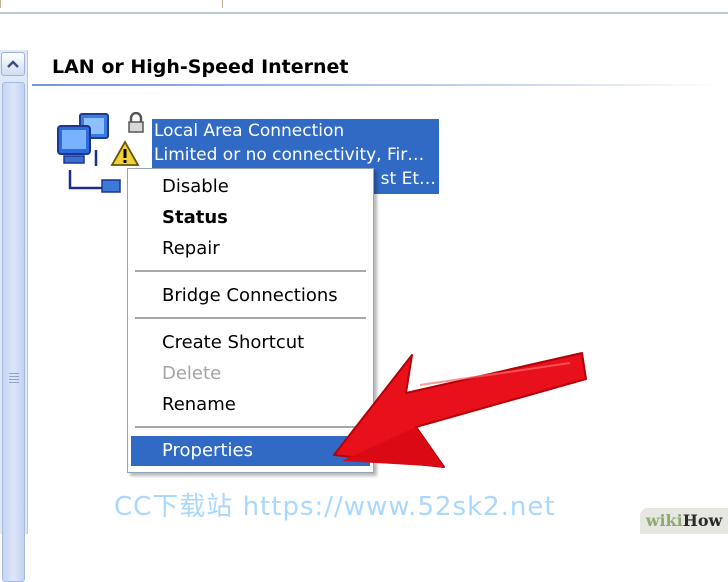  What do you see at coordinates (249, 131) in the screenshot?
I see `connection-name: Local Area Connection` at bounding box center [249, 131].